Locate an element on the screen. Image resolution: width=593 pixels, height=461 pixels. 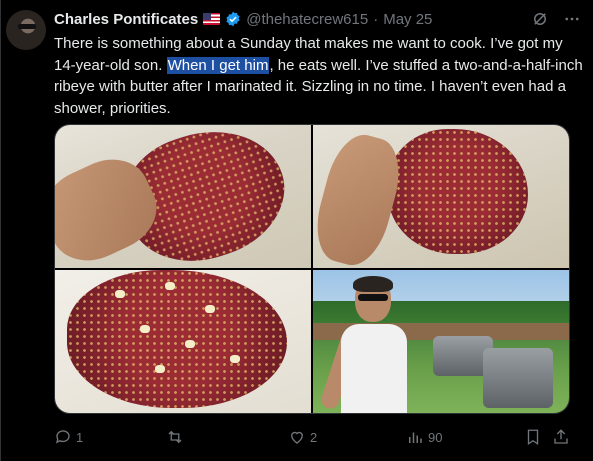
bookmark-icon is located at coordinates (533, 437).